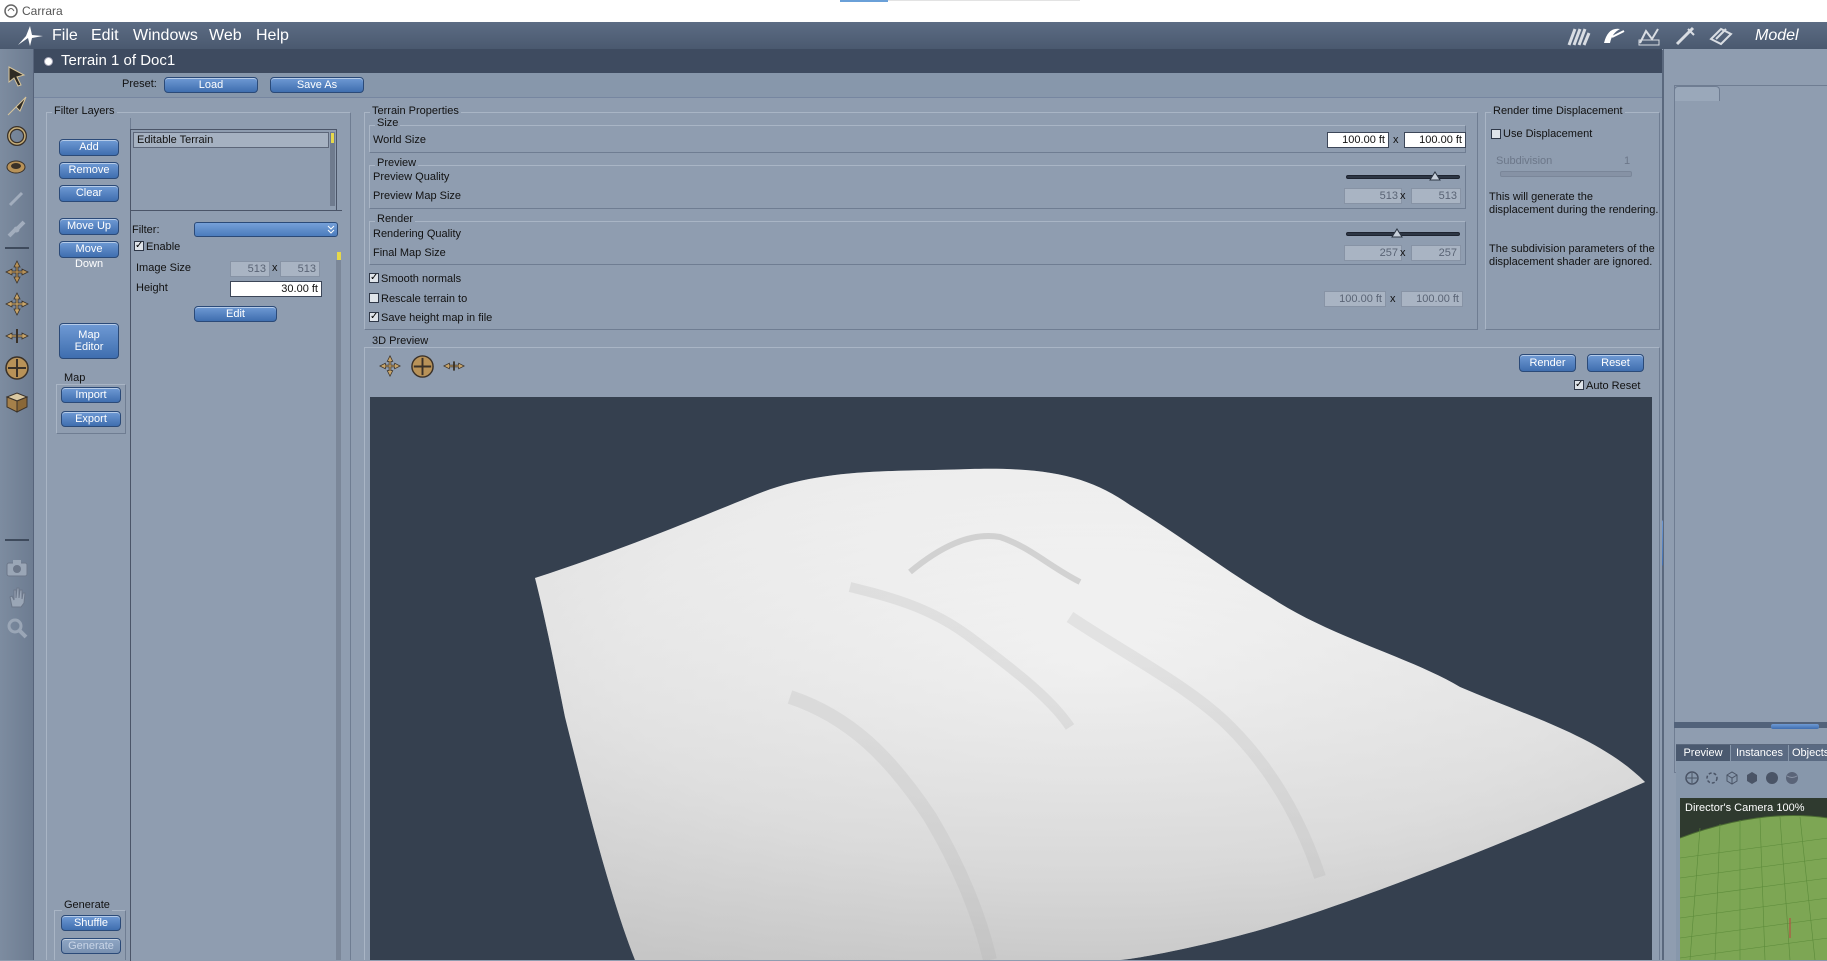 This screenshot has height=961, width=1827. I want to click on map-editor-button: Map Editor, so click(89, 341).